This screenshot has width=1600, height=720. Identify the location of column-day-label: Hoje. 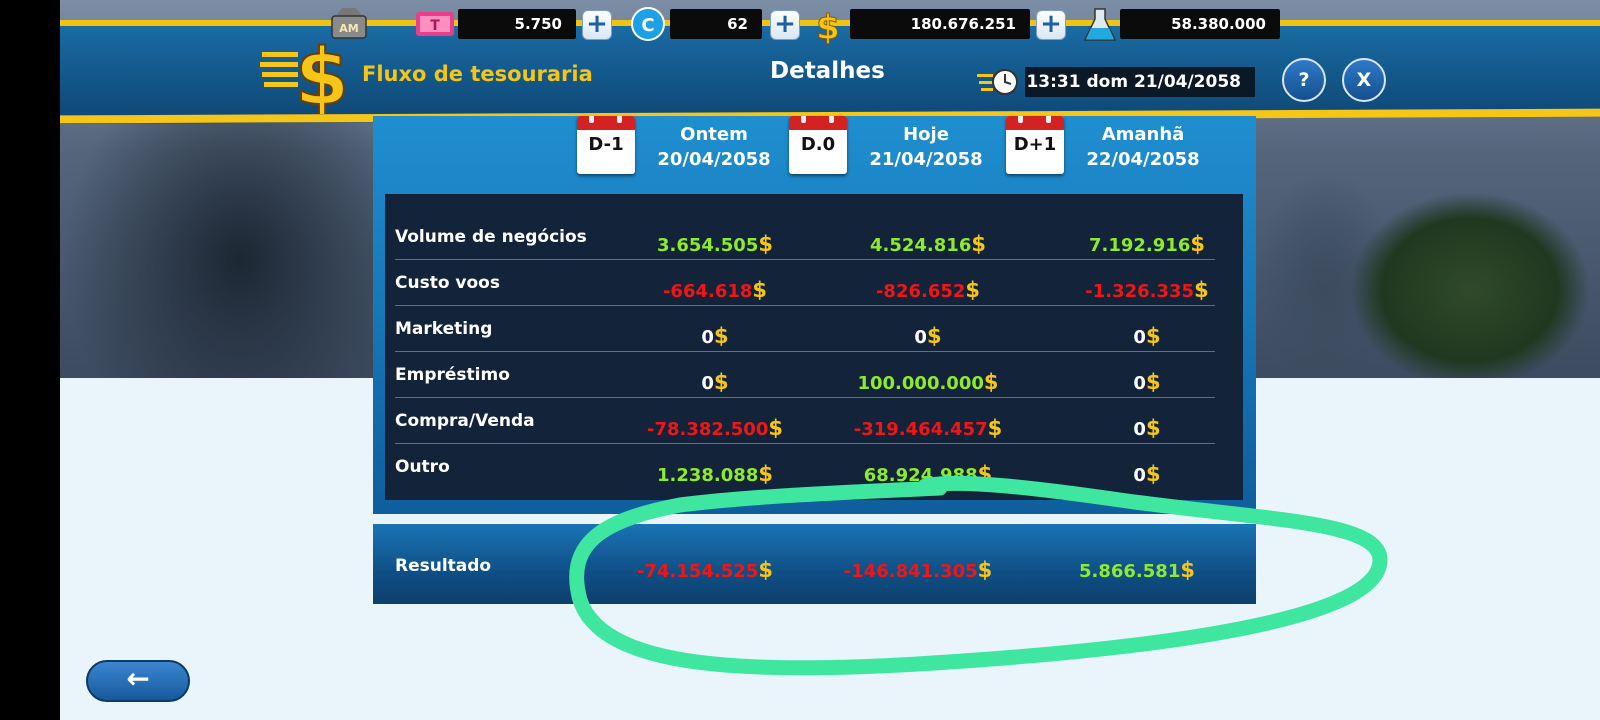
(926, 134).